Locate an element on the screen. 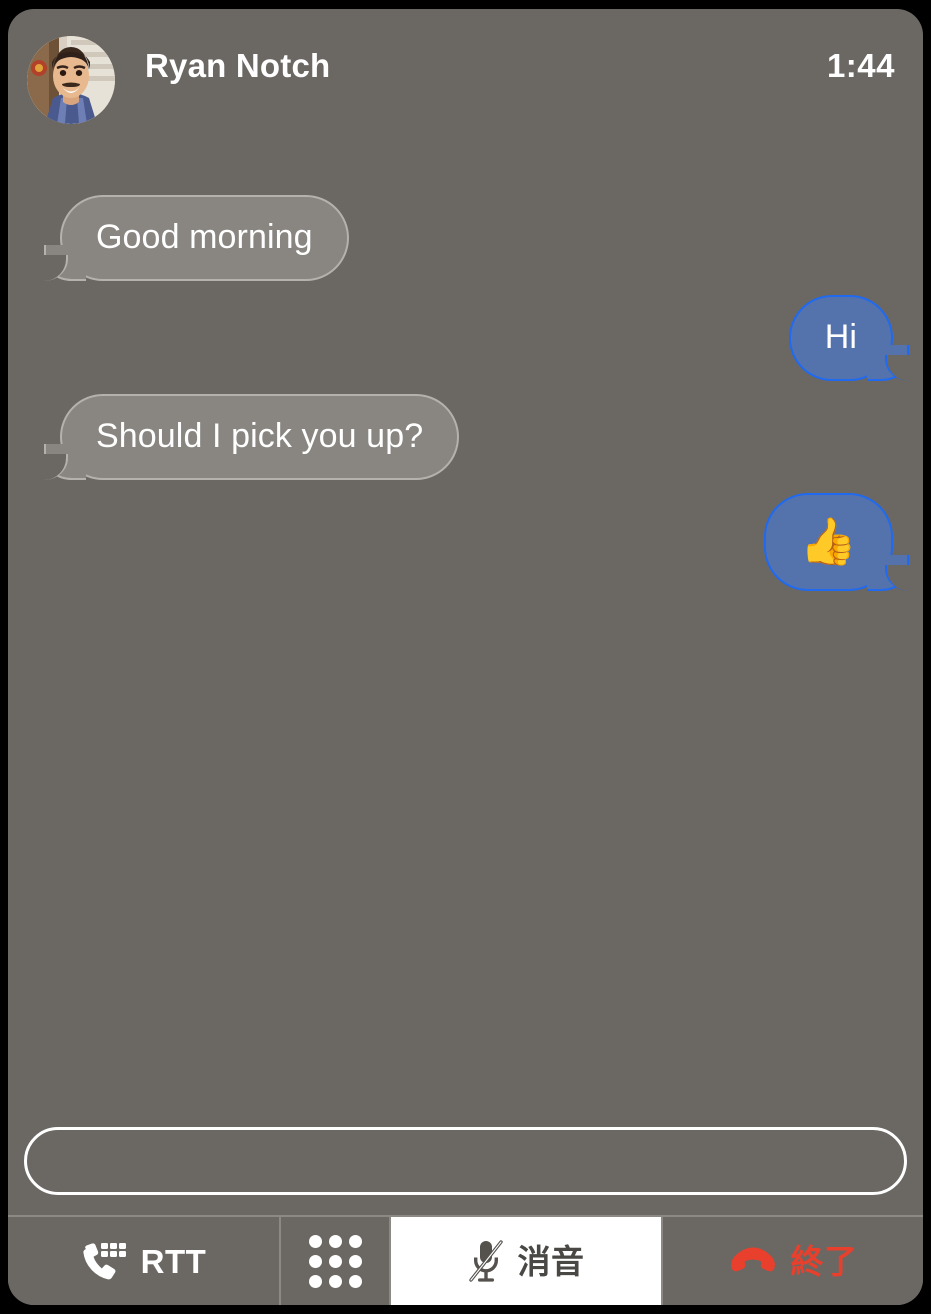 Image resolution: width=931 pixels, height=1314 pixels. message-bubble-outgoing-emoji: 👍 is located at coordinates (837, 542).